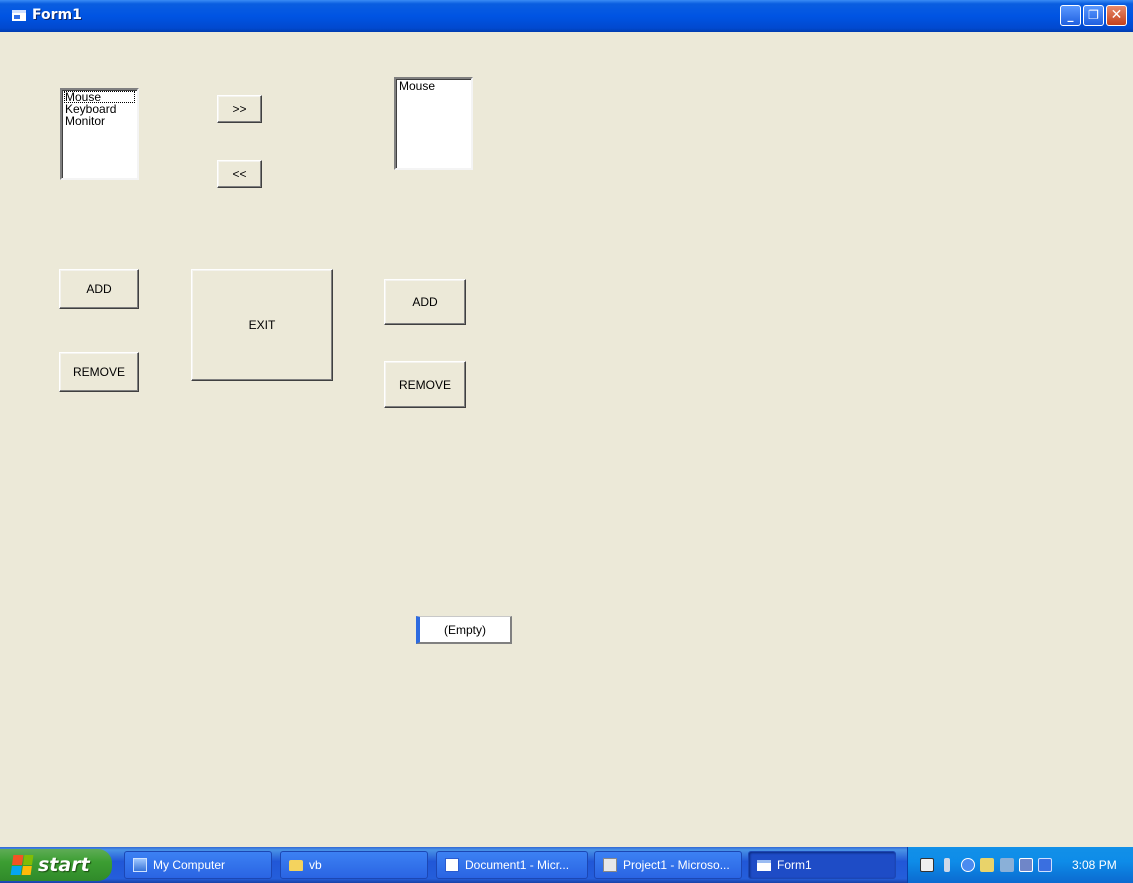 The image size is (1133, 883). What do you see at coordinates (987, 865) in the screenshot?
I see `network-icon` at bounding box center [987, 865].